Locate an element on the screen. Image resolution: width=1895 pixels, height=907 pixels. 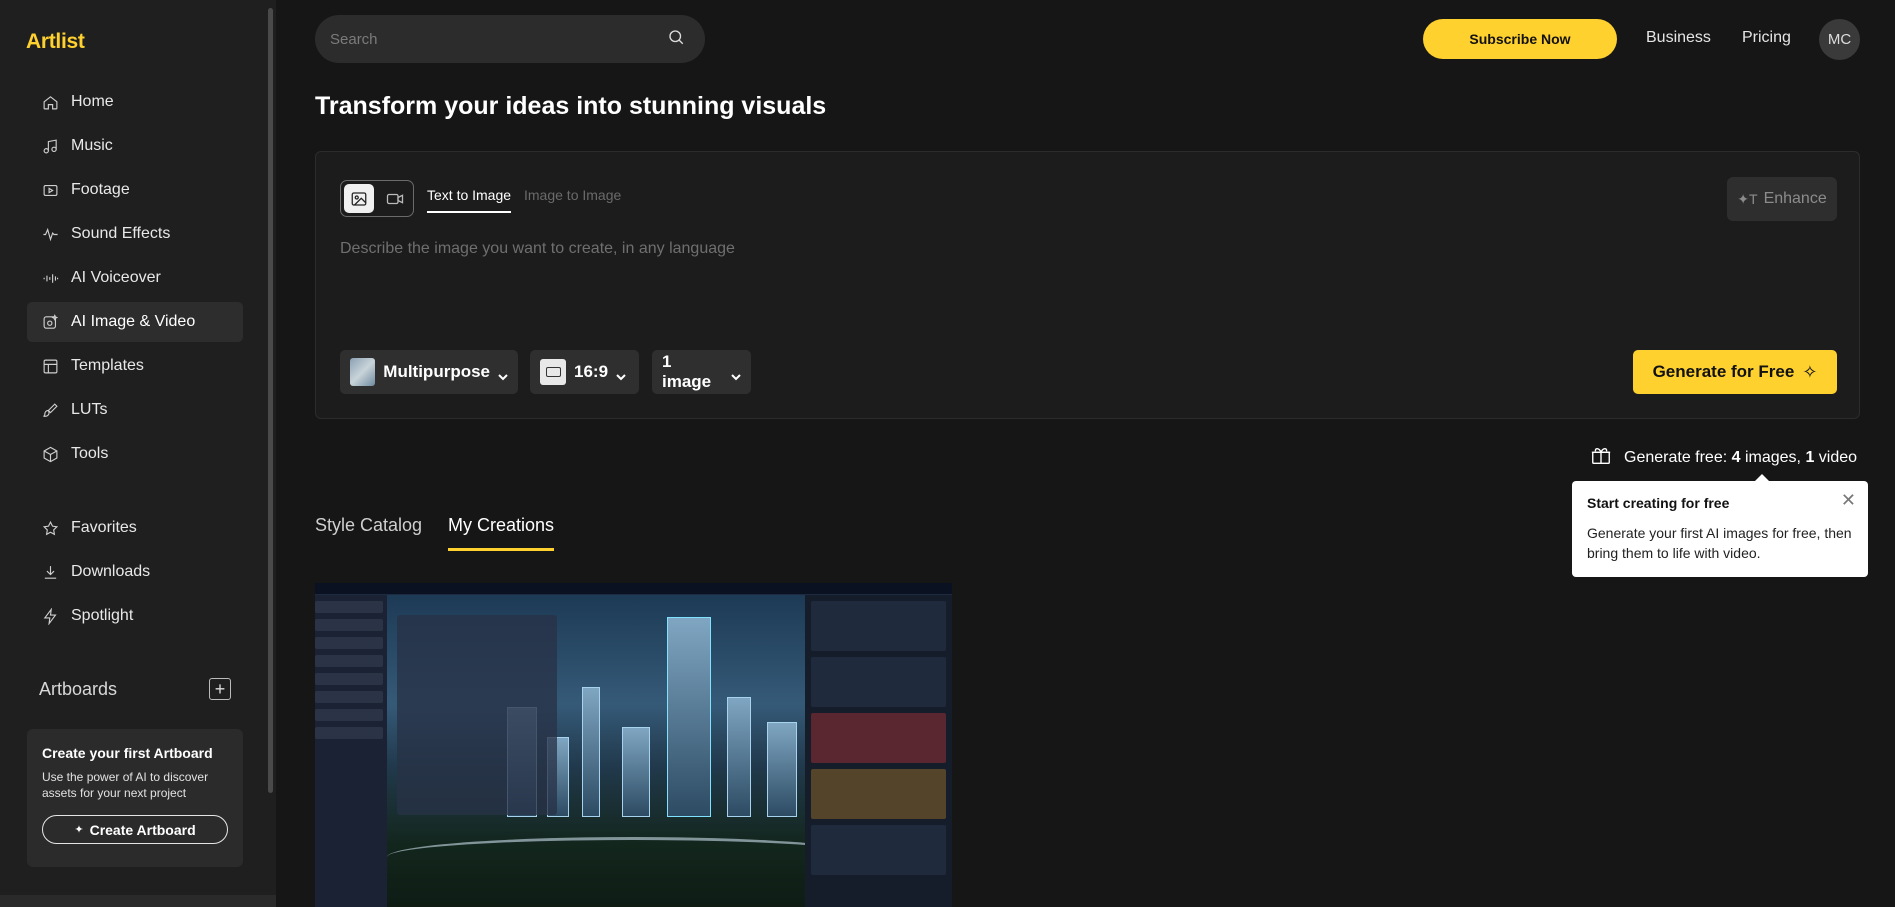
image-icon is located at coordinates (359, 198).